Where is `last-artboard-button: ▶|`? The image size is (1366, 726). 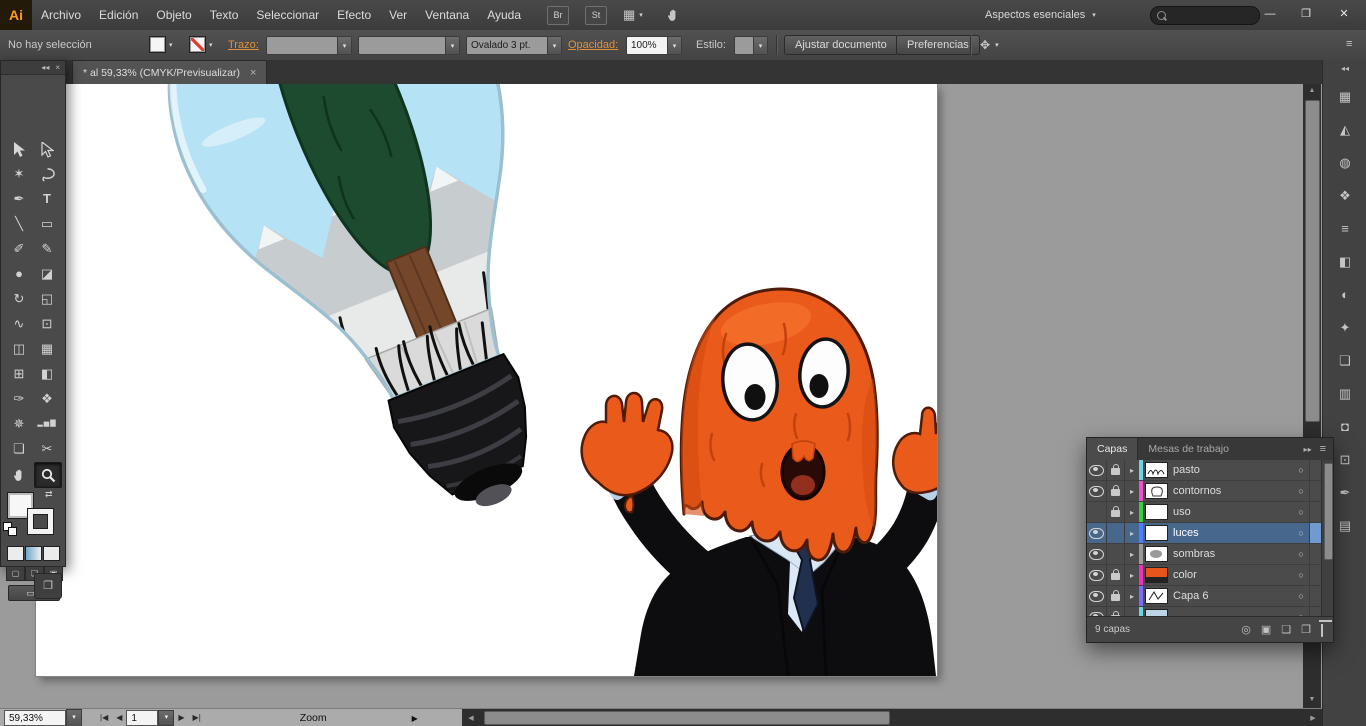
last-artboard-button: ▶| is located at coordinates (197, 717).